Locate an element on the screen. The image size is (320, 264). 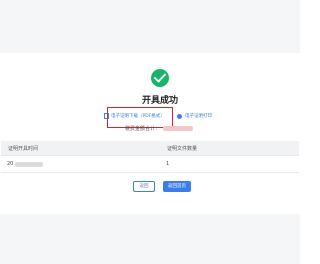
time-value-redacted is located at coordinates (29, 164).